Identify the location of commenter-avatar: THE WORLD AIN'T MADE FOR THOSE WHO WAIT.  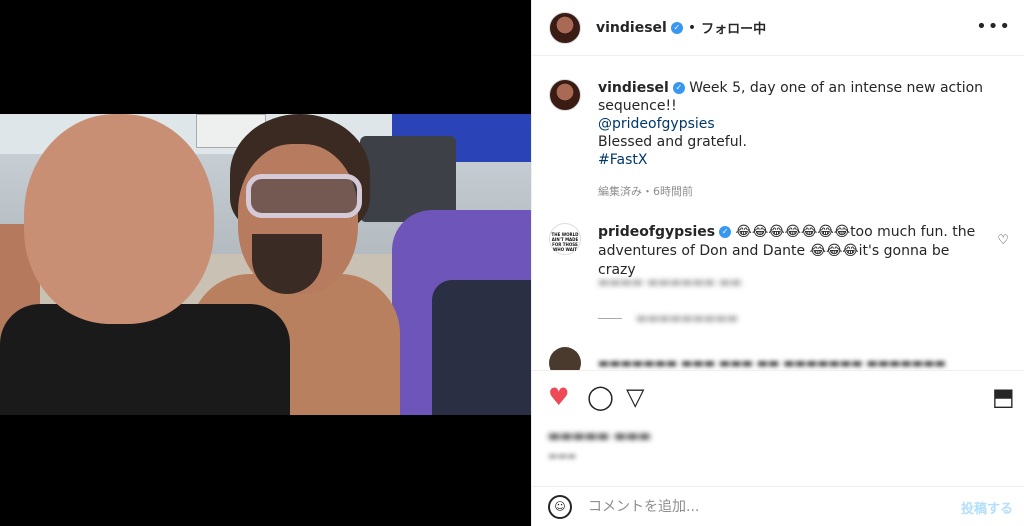
(565, 239).